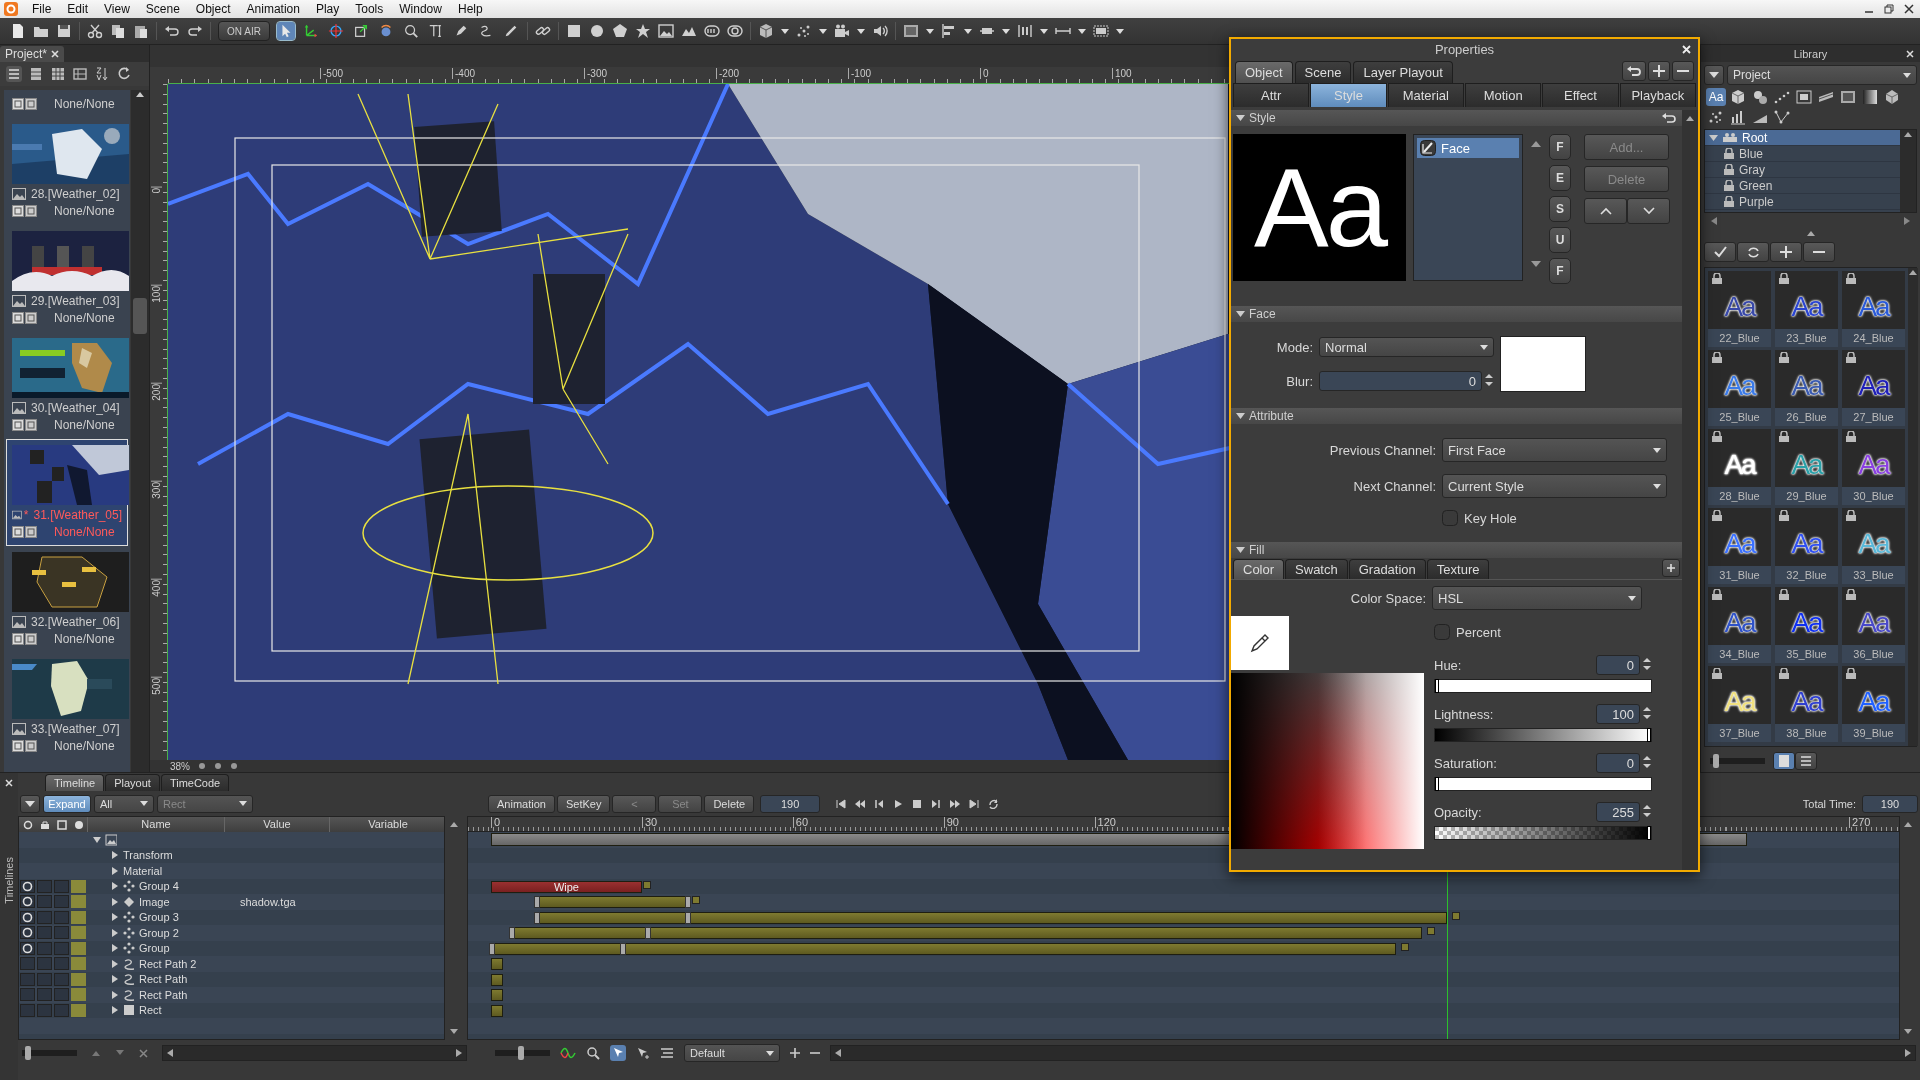  Describe the element at coordinates (1806, 625) in the screenshot. I see `style-tile: Aa 35_Blue` at that location.